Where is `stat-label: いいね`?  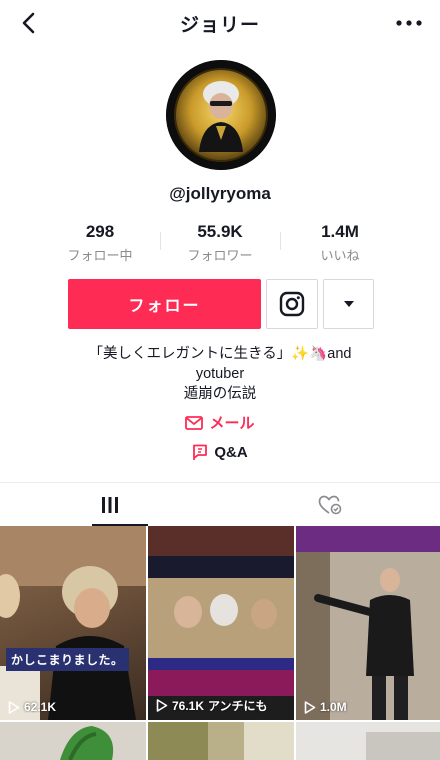
stat-label: いいね is located at coordinates (340, 255).